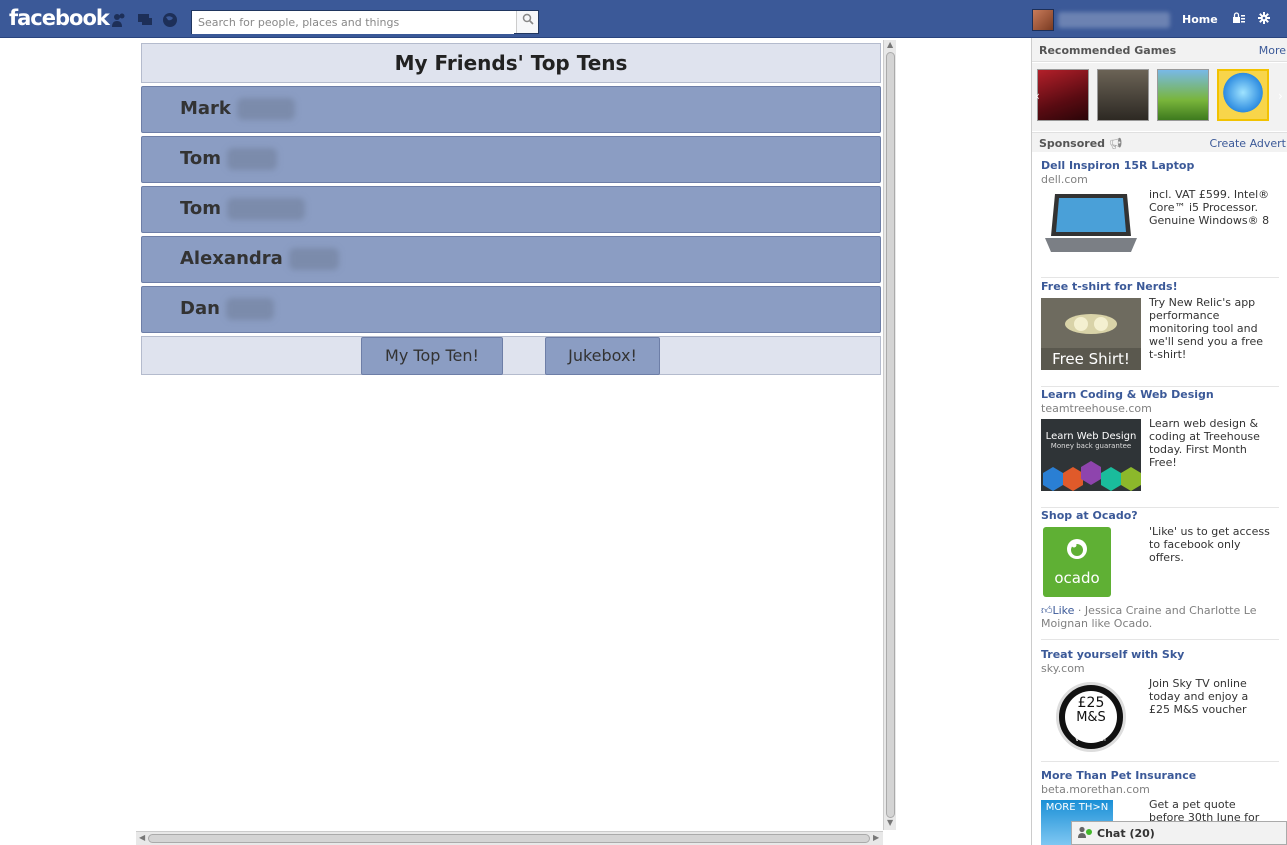  What do you see at coordinates (1043, 20) in the screenshot?
I see `profile-avatar` at bounding box center [1043, 20].